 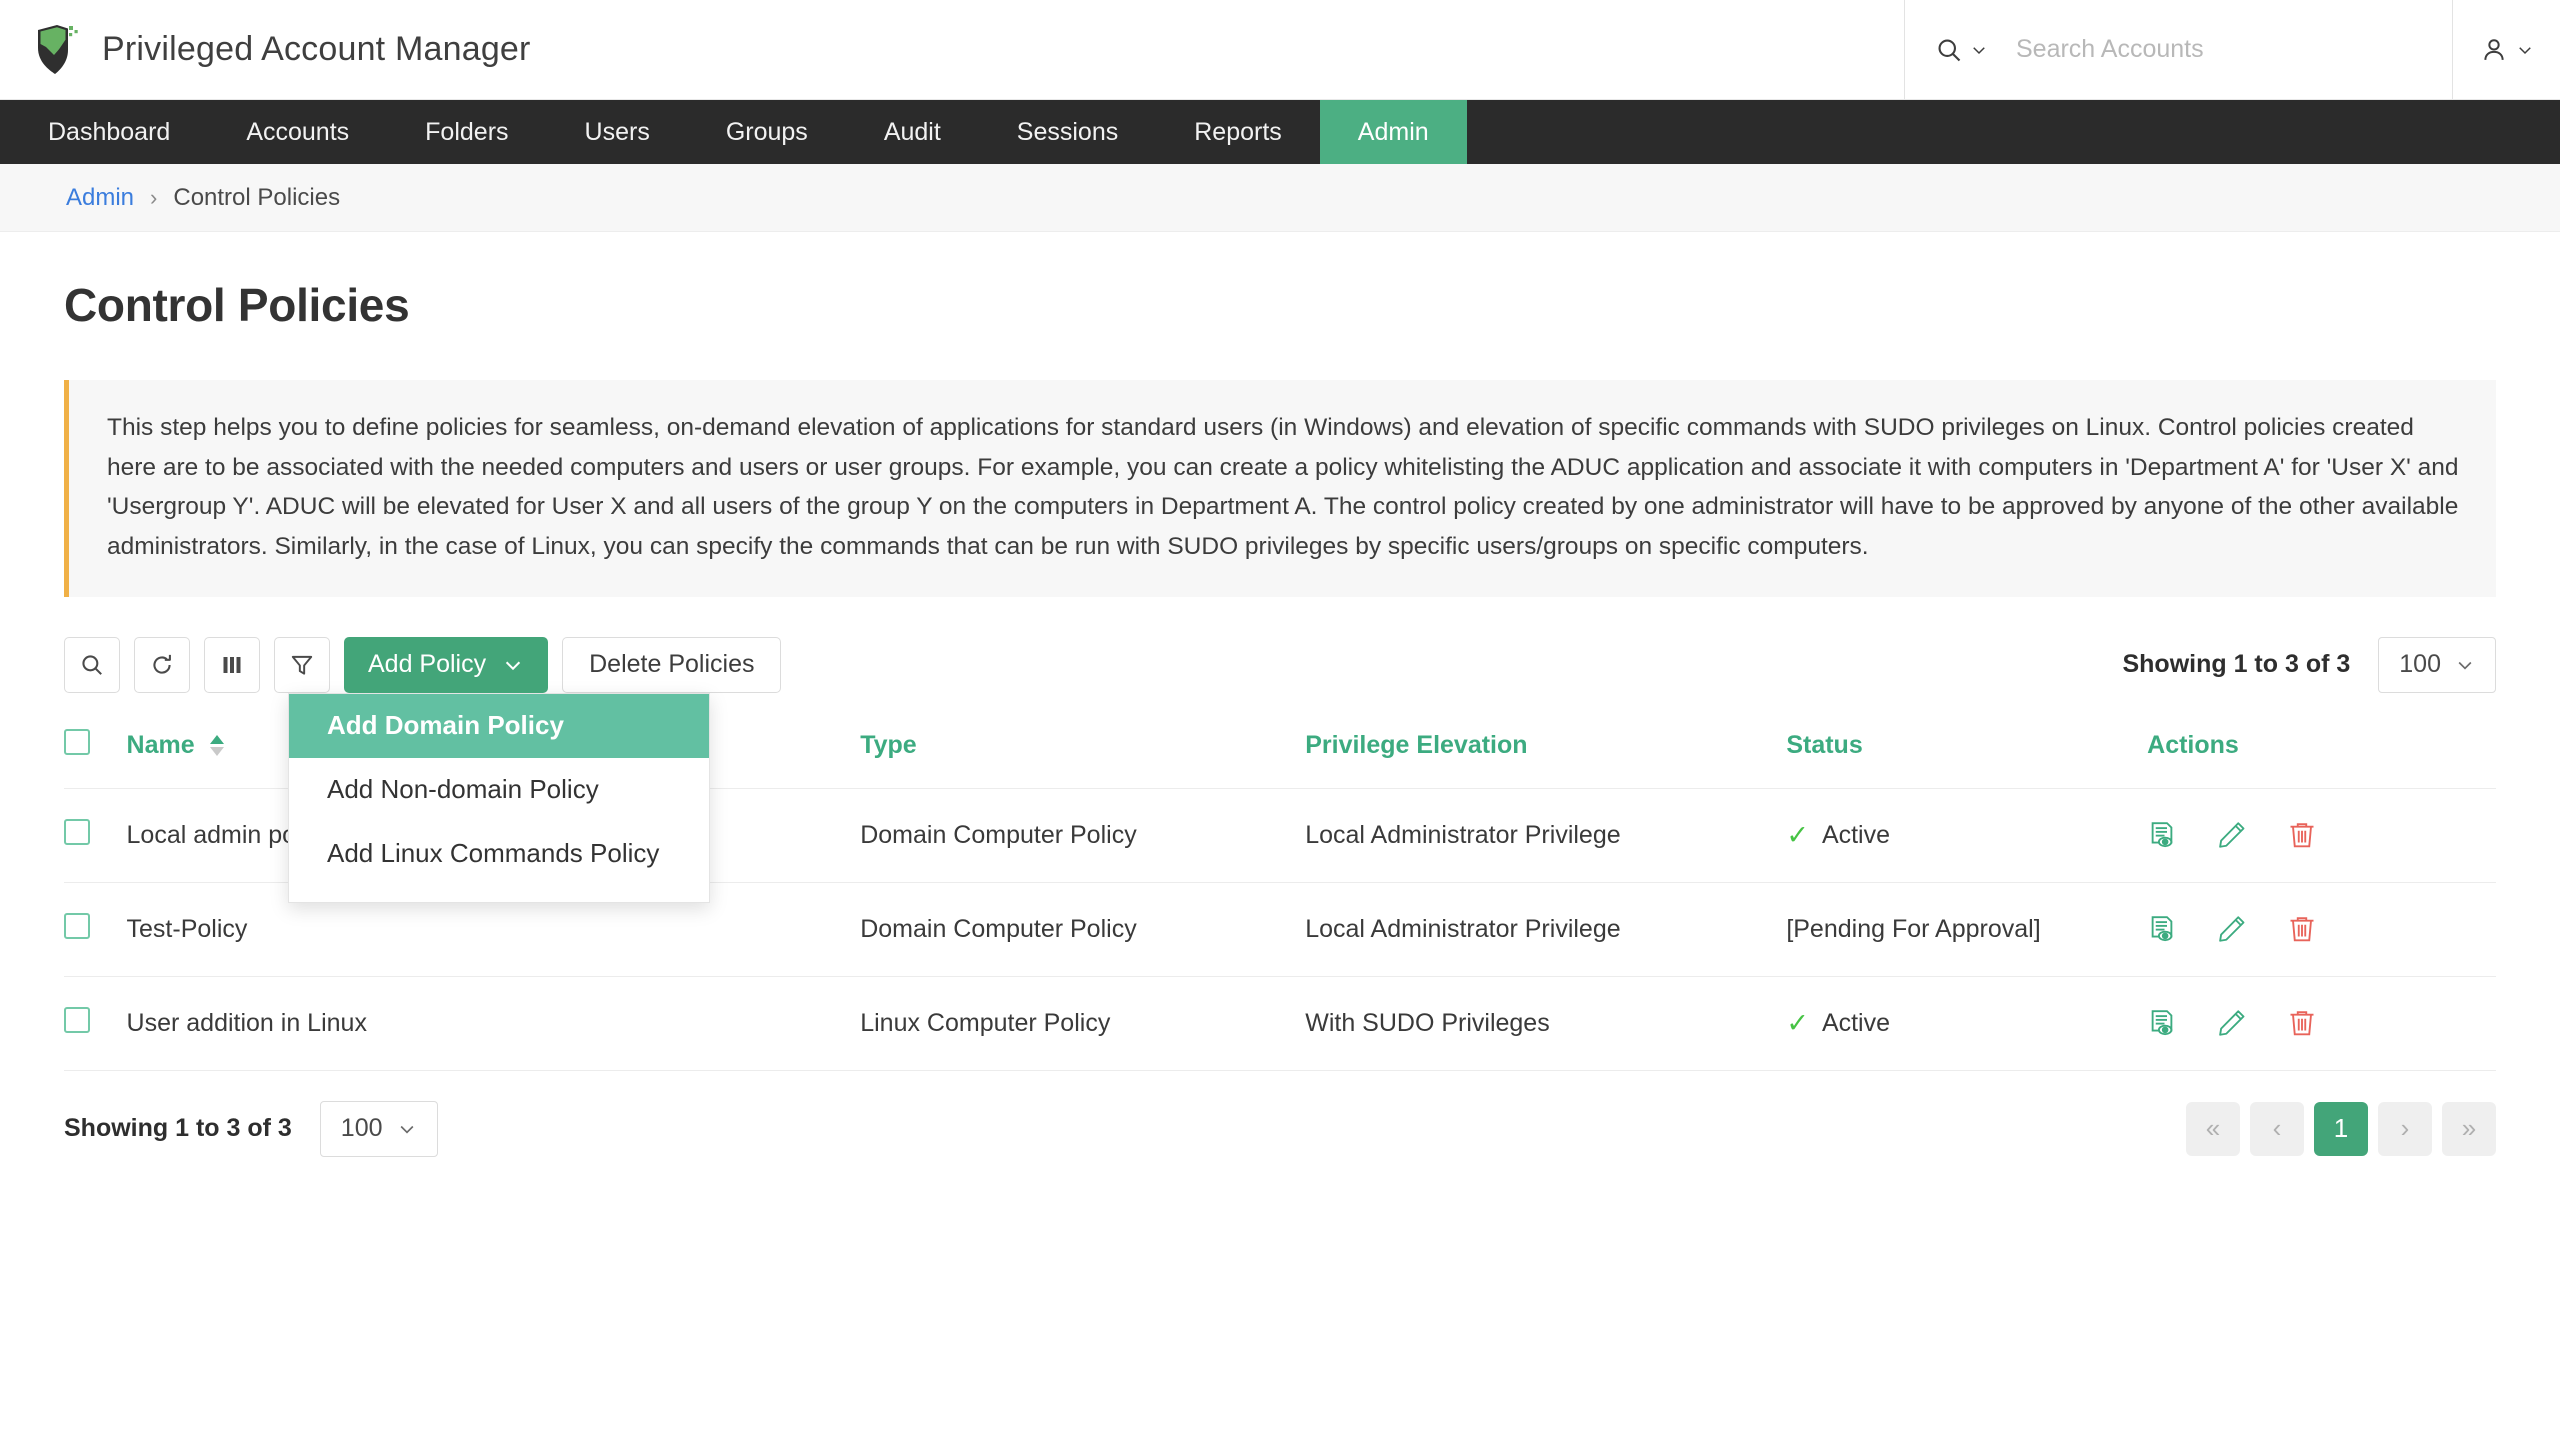 What do you see at coordinates (237, 305) in the screenshot?
I see `page-title: Control Policies` at bounding box center [237, 305].